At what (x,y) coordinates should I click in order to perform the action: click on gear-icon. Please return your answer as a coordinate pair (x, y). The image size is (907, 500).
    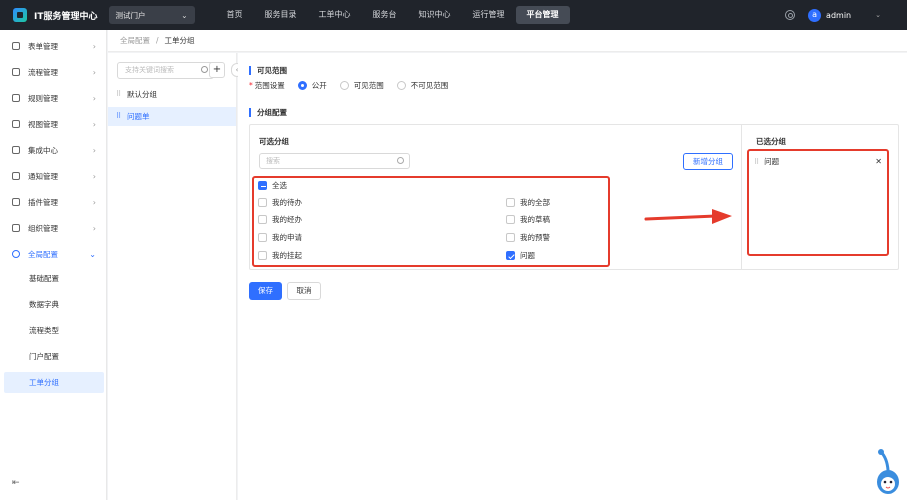
    Looking at the image, I should click on (790, 15).